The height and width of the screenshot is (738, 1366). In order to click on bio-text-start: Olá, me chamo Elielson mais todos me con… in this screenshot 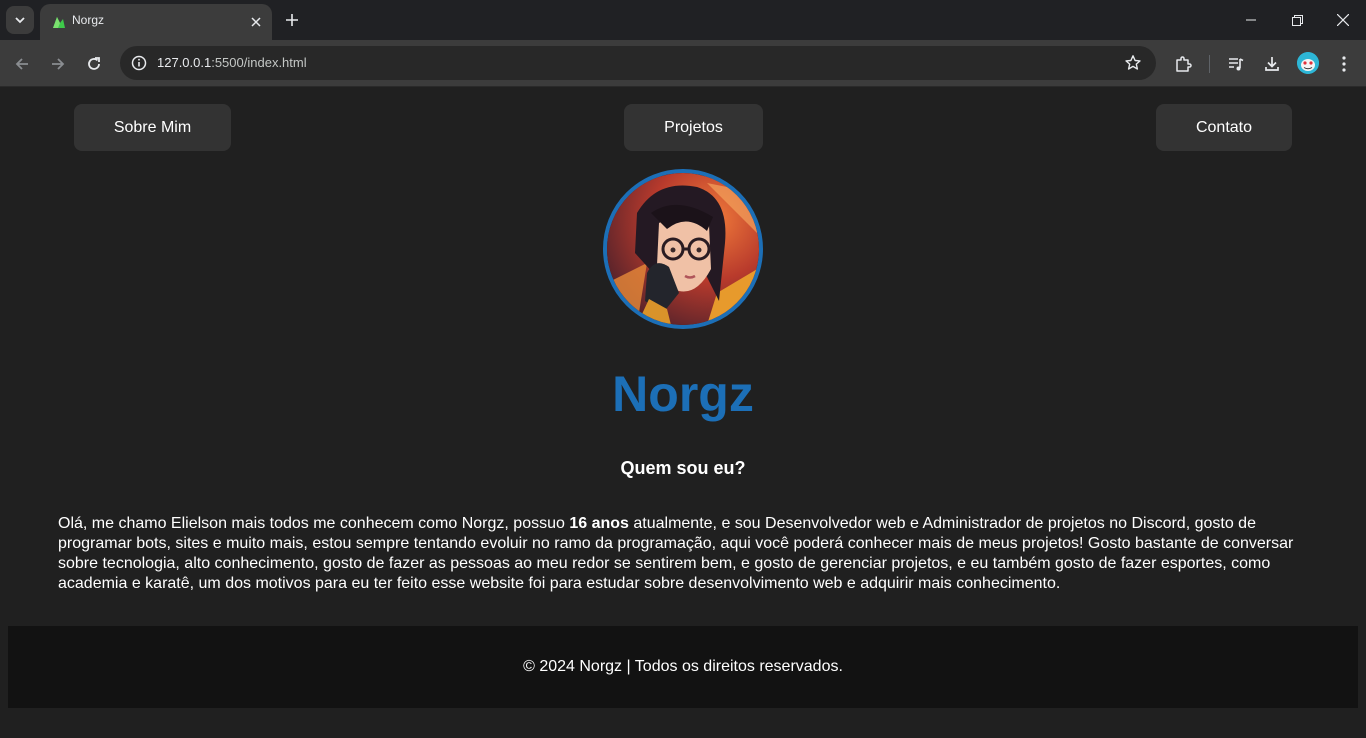, I will do `click(314, 523)`.